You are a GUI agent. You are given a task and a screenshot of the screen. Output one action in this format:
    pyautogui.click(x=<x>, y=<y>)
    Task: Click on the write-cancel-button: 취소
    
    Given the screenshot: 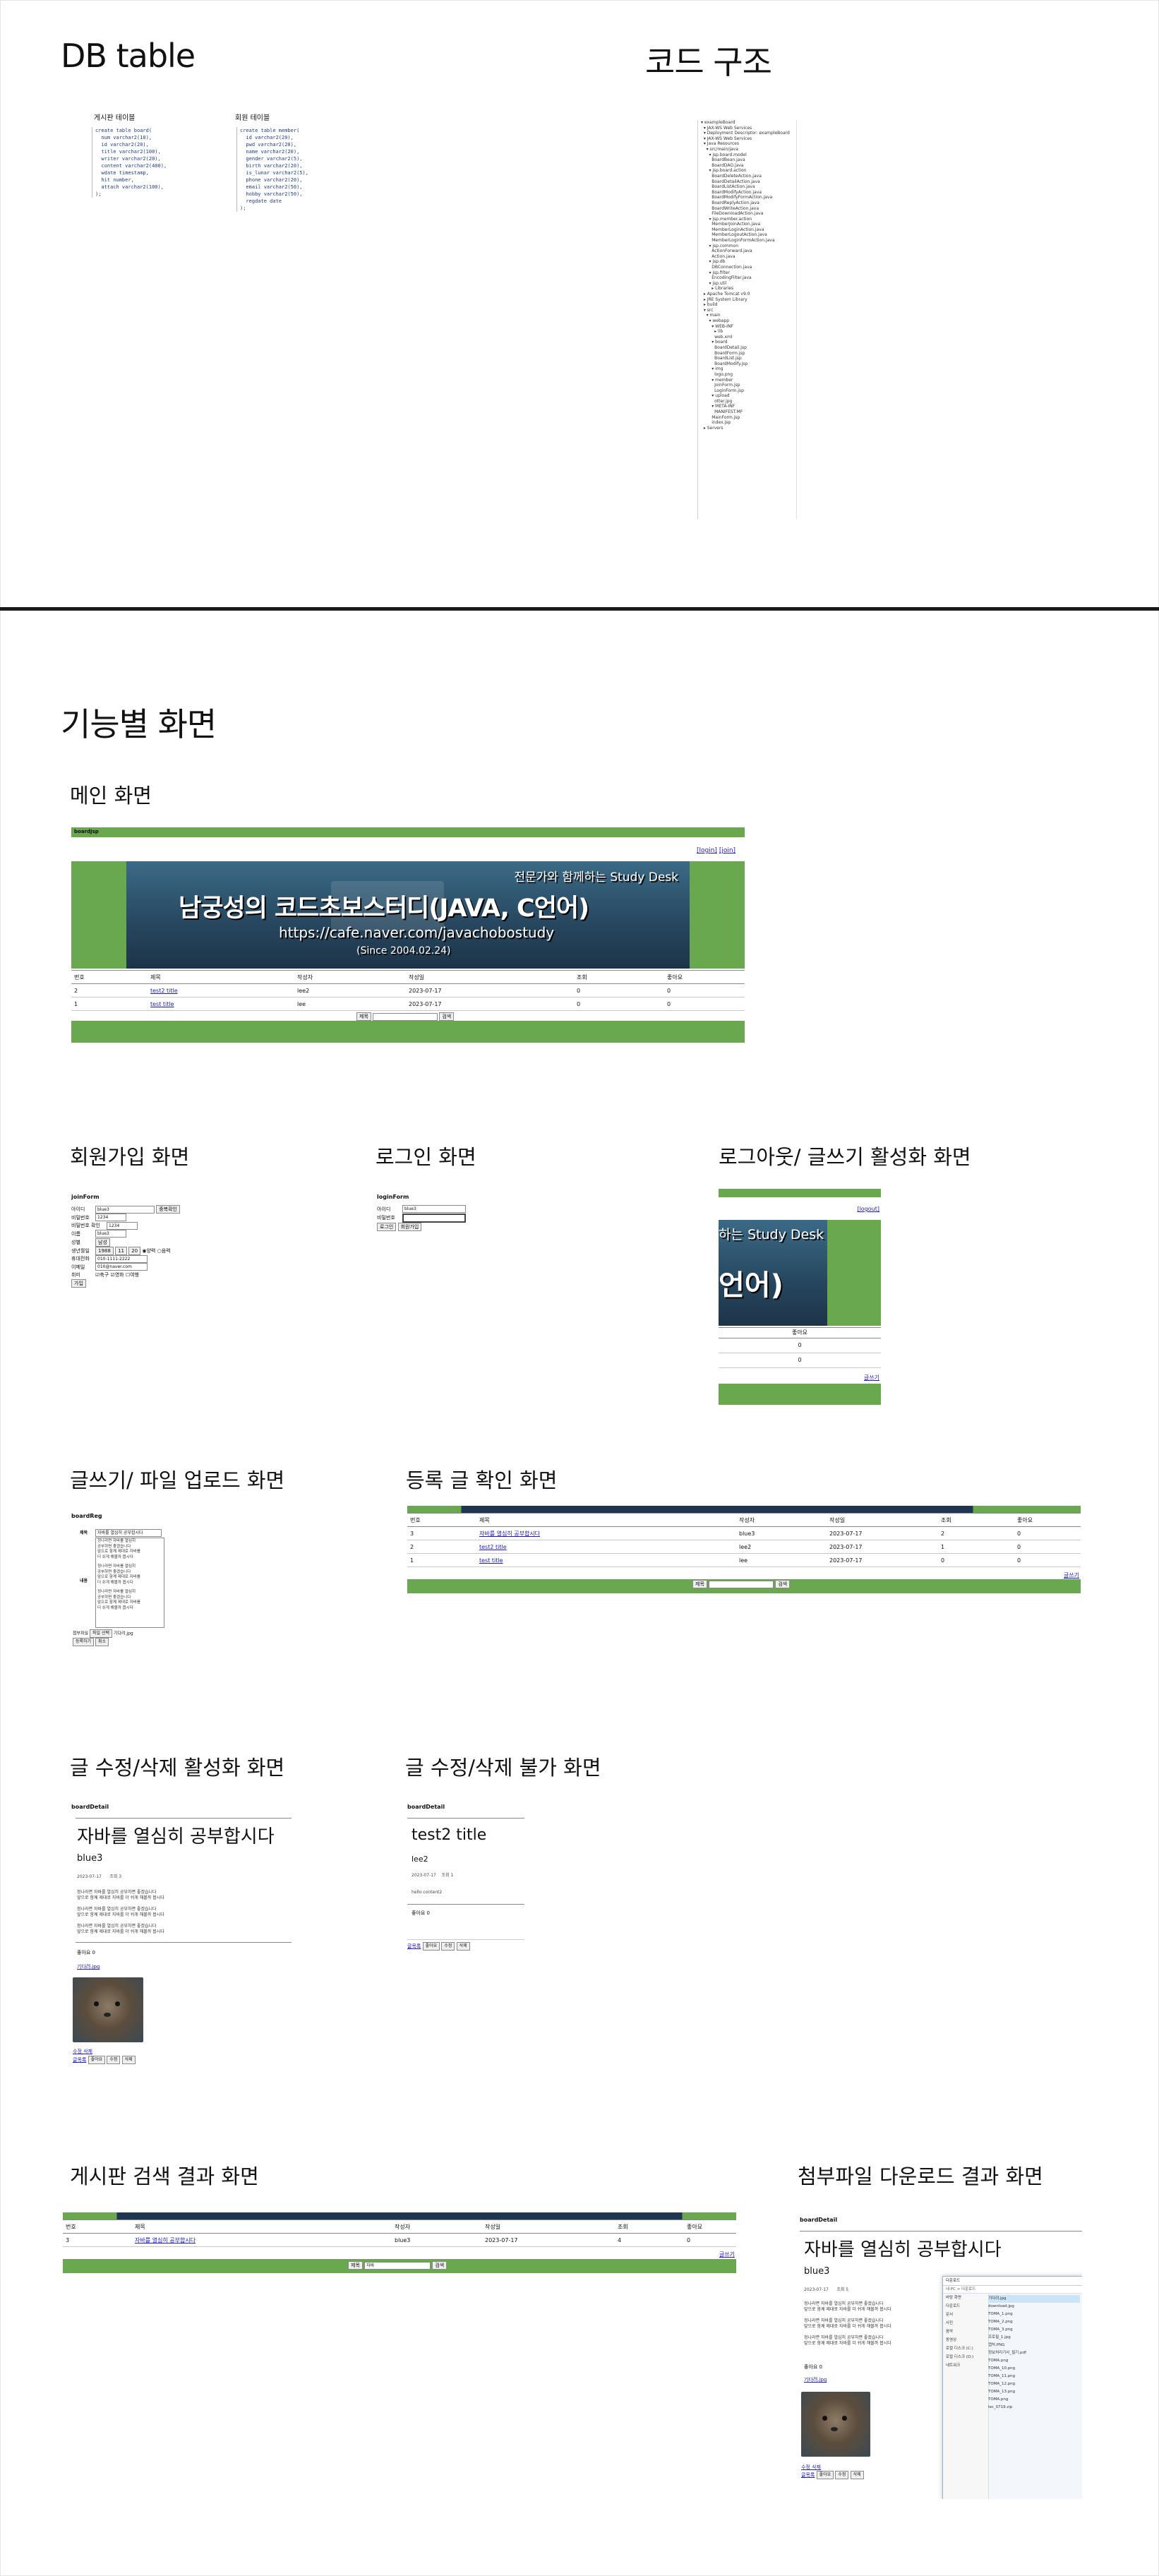 What is the action you would take?
    pyautogui.click(x=102, y=1642)
    